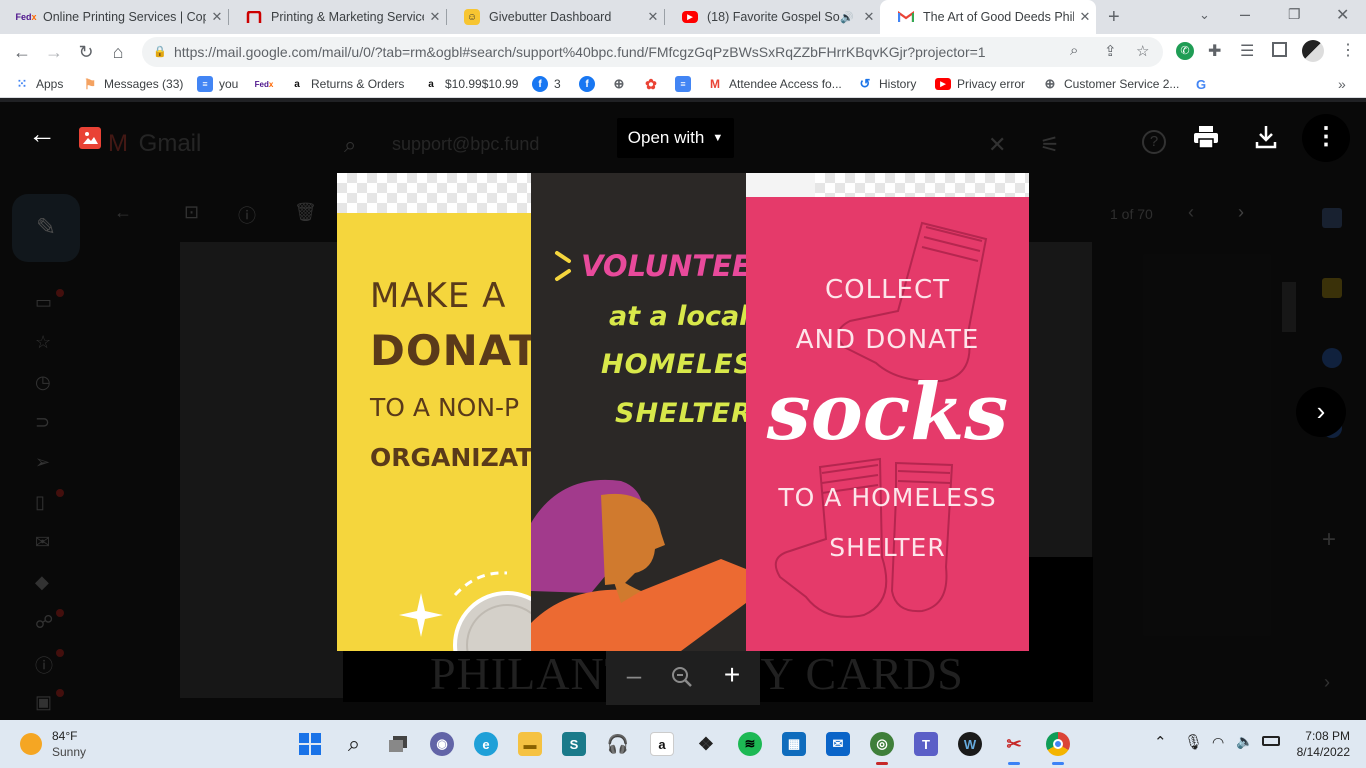 The height and width of the screenshot is (768, 1366). What do you see at coordinates (1214, 51) in the screenshot?
I see `extensions-puzzle-icon: ✚` at bounding box center [1214, 51].